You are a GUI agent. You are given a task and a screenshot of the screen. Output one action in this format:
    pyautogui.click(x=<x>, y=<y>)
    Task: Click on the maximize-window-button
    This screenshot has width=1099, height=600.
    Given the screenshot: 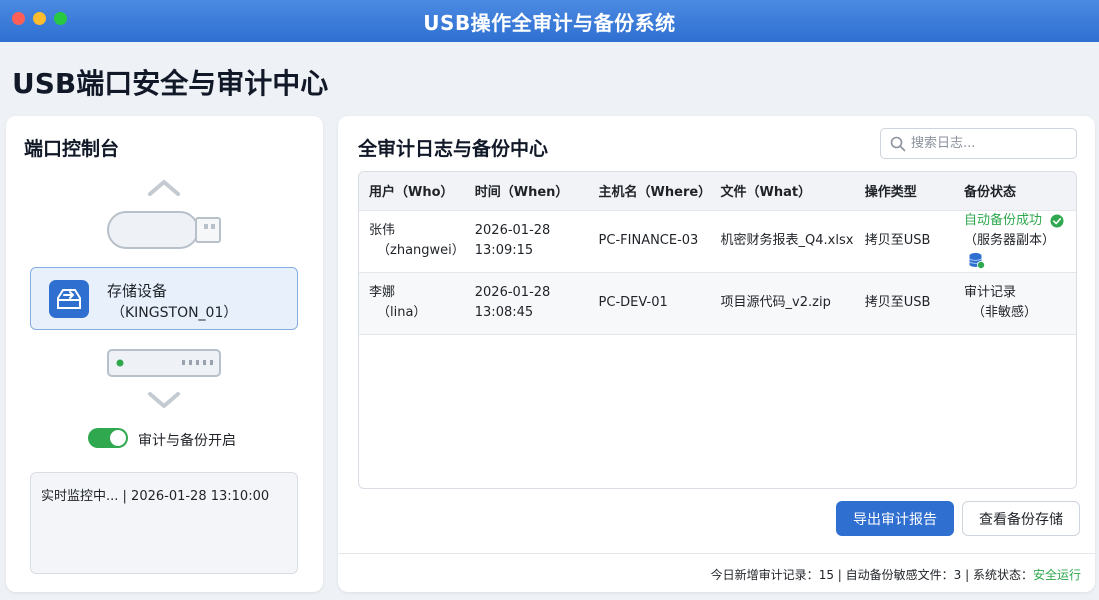 What is the action you would take?
    pyautogui.click(x=60, y=18)
    